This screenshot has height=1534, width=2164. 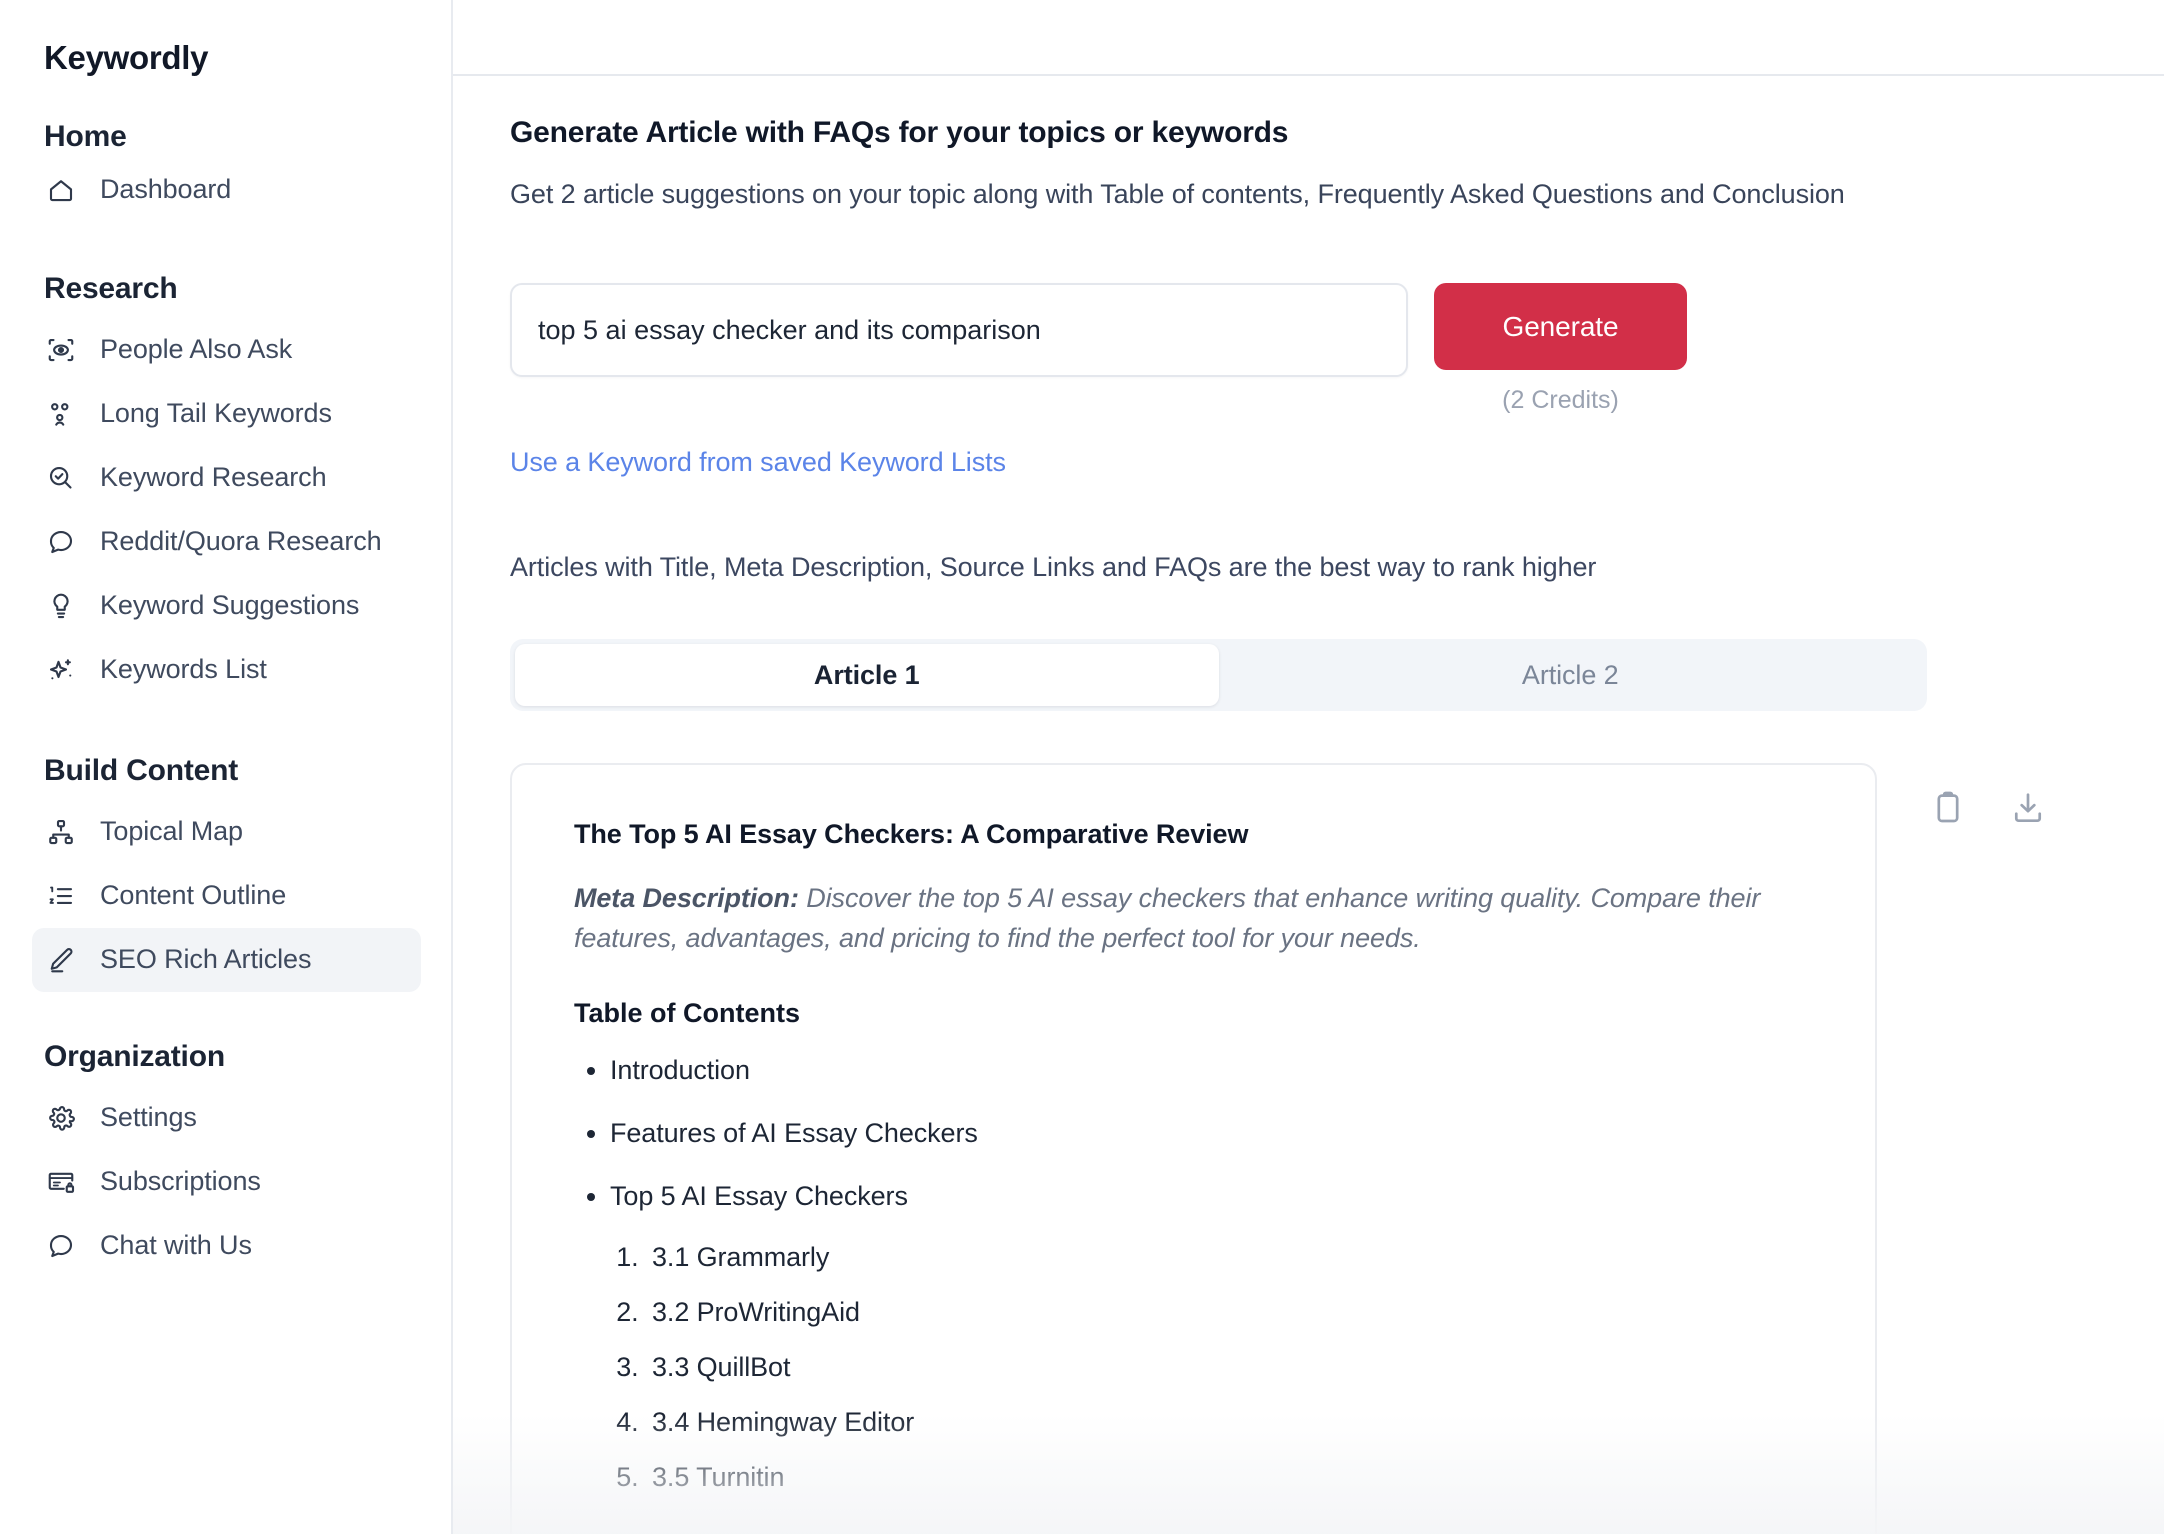 I want to click on sidebar-item-subscriptions: Subscriptions, so click(x=226, y=1182).